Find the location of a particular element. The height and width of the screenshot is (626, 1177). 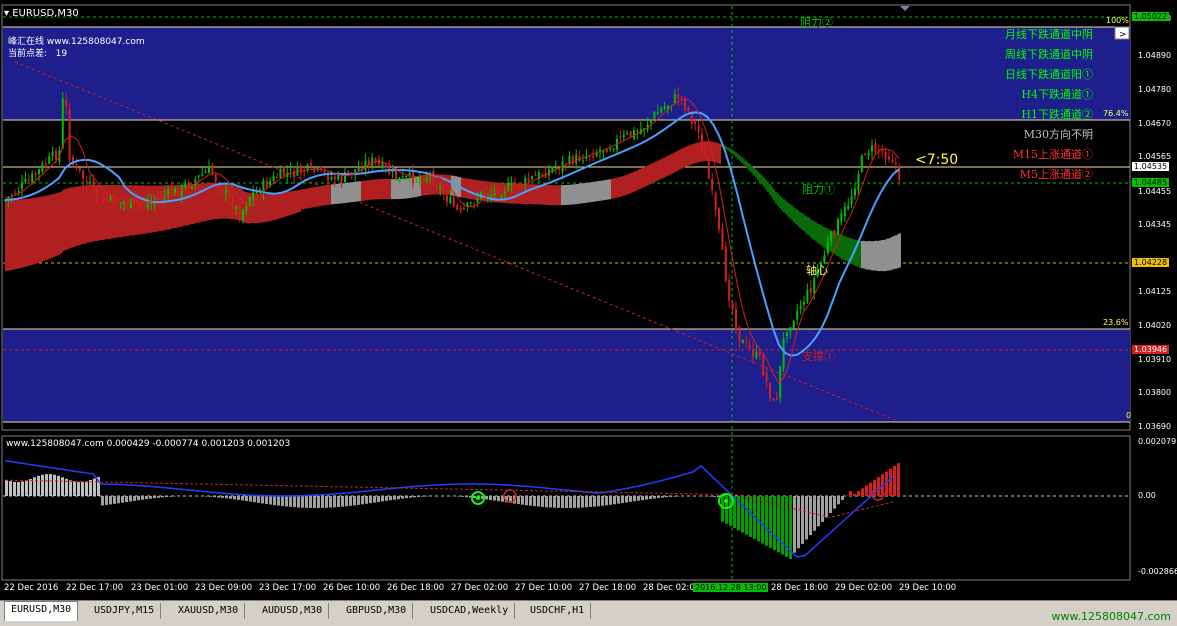

price-tag-top: 1.05022 is located at coordinates (1150, 16).